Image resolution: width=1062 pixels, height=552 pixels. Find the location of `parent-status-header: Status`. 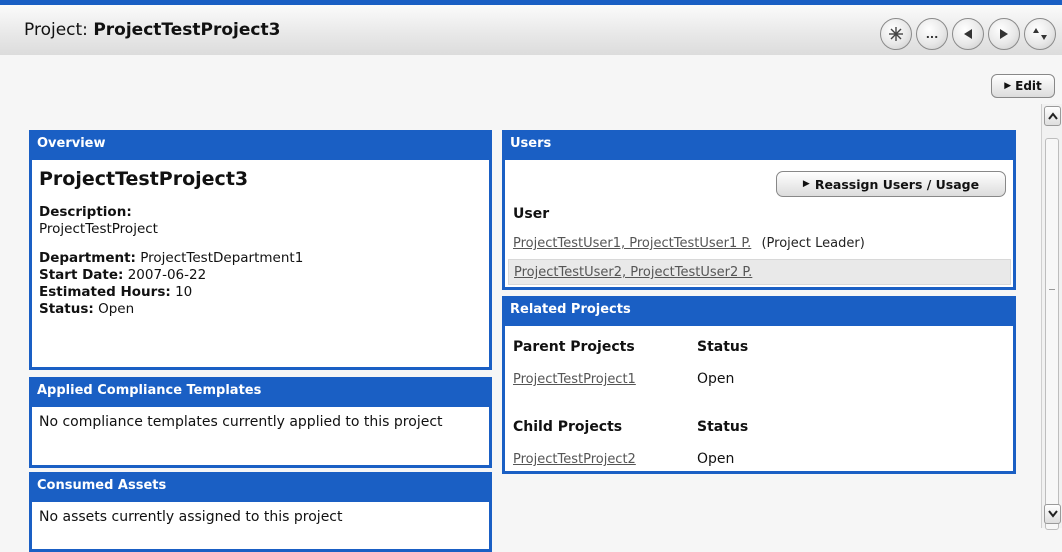

parent-status-header: Status is located at coordinates (723, 347).